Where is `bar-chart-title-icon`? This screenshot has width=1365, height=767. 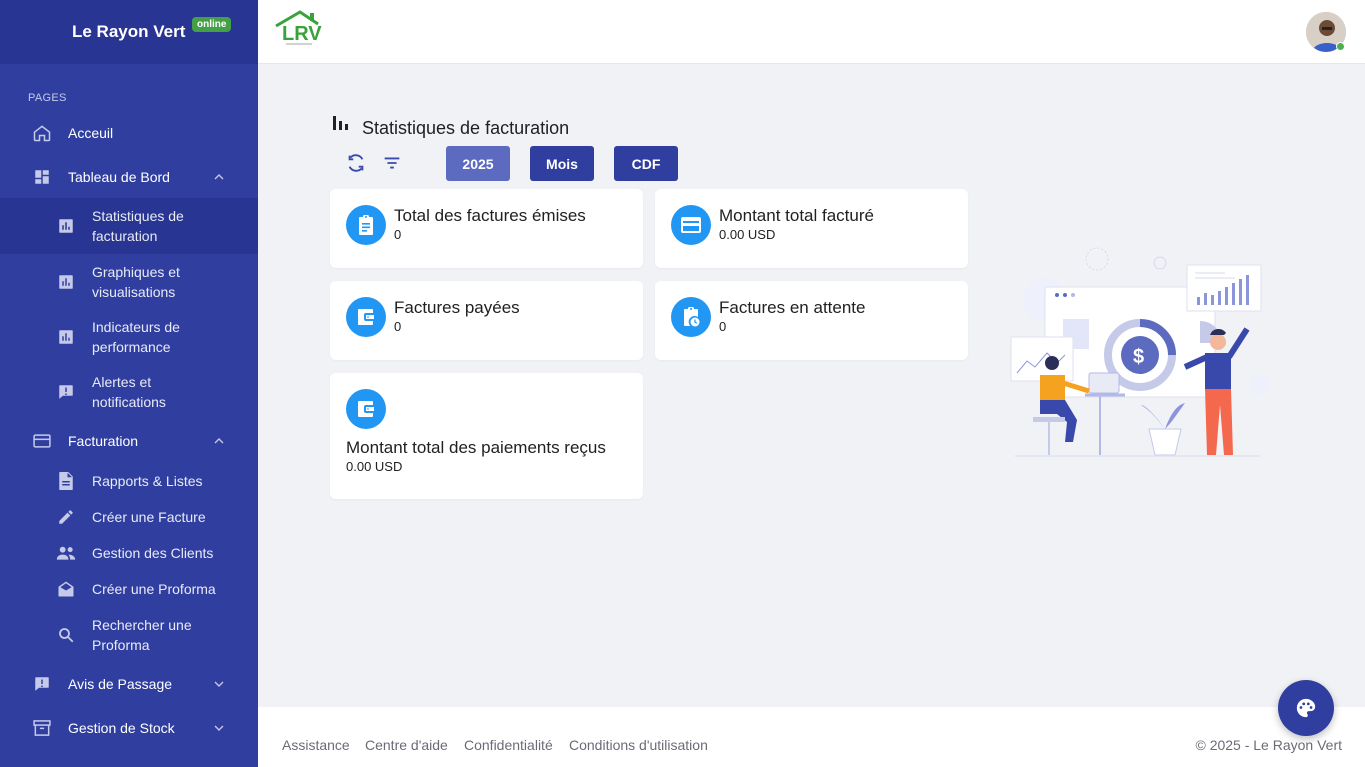
bar-chart-title-icon is located at coordinates (340, 123).